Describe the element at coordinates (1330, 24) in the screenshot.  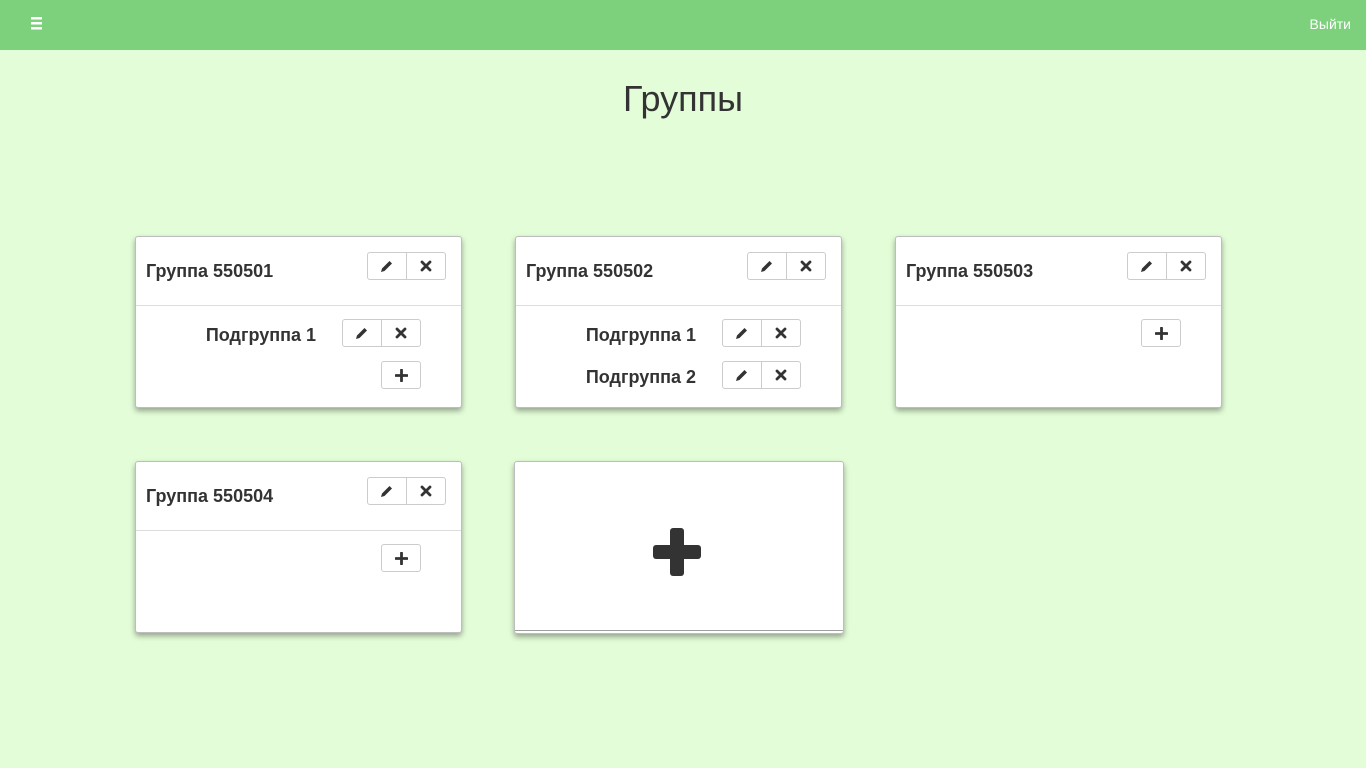
I see `logout-link: Выйти` at that location.